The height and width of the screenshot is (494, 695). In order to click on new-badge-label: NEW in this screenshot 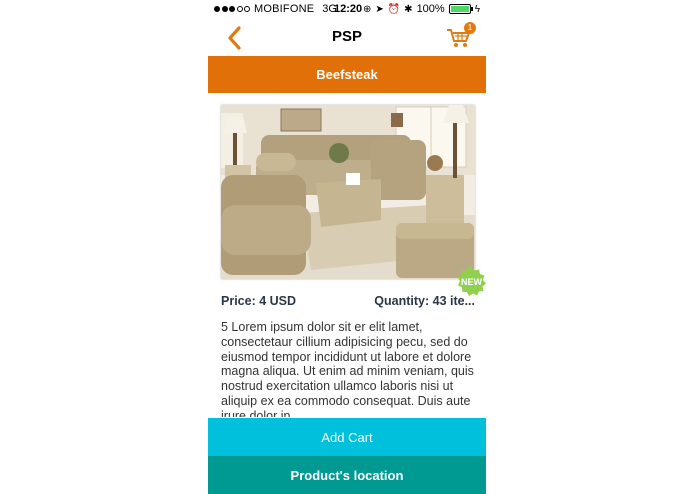, I will do `click(472, 282)`.